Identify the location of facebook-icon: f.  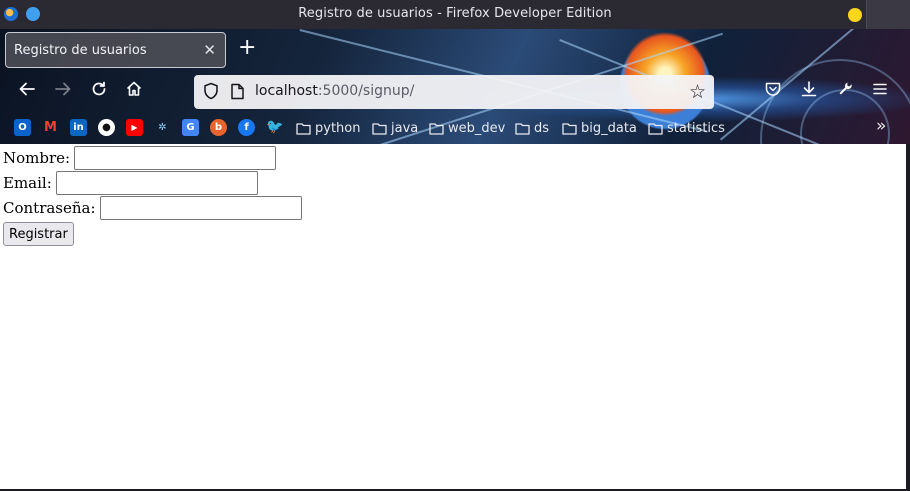
(246, 127).